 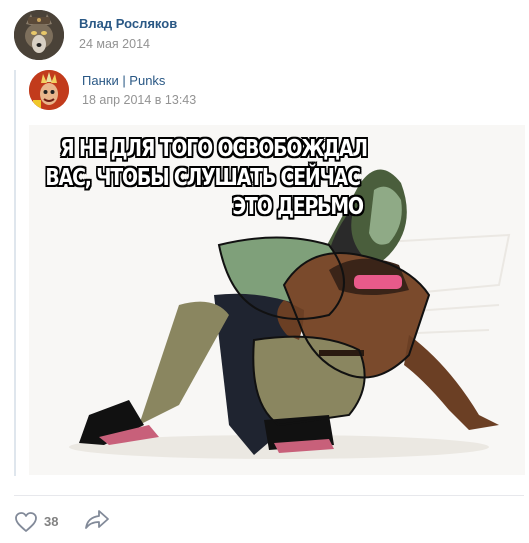 I want to click on wolf-avatar-icon, so click(x=39, y=35).